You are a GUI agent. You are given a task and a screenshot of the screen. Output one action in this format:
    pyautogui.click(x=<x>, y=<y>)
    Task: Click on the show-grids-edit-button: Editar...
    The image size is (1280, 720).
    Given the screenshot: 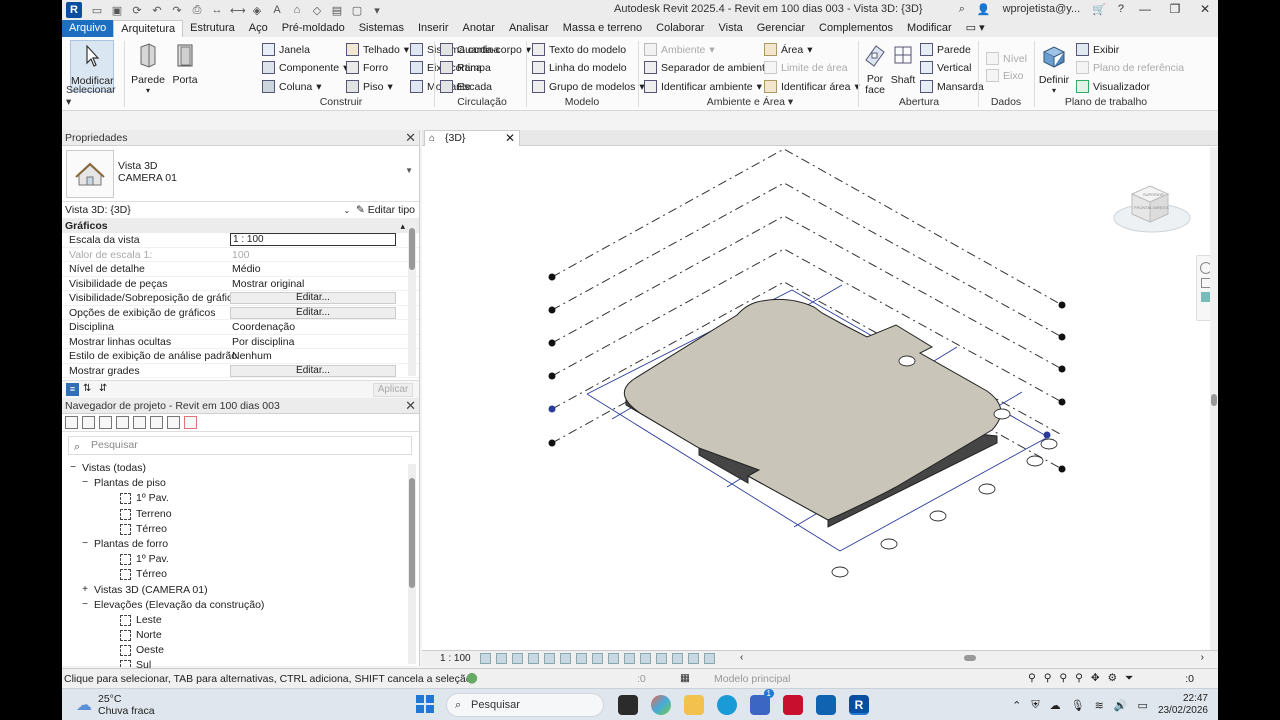 What is the action you would take?
    pyautogui.click(x=313, y=370)
    